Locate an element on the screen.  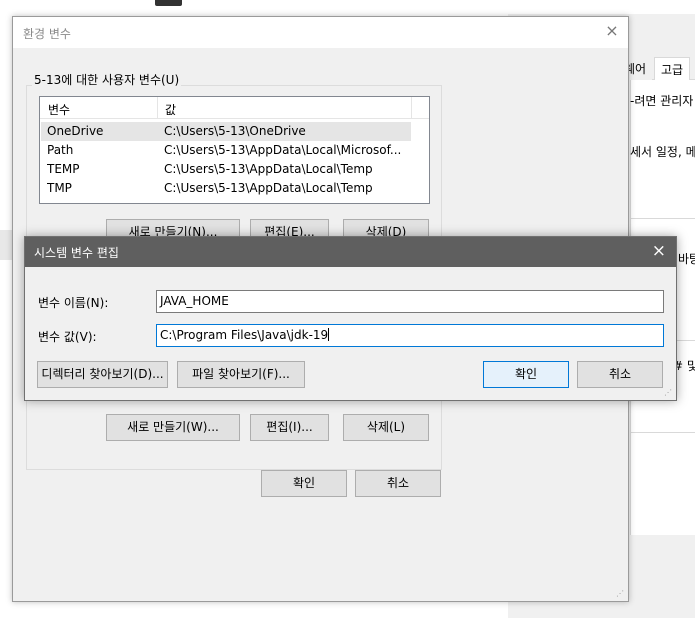
variable-name: TEMP is located at coordinates (63, 169).